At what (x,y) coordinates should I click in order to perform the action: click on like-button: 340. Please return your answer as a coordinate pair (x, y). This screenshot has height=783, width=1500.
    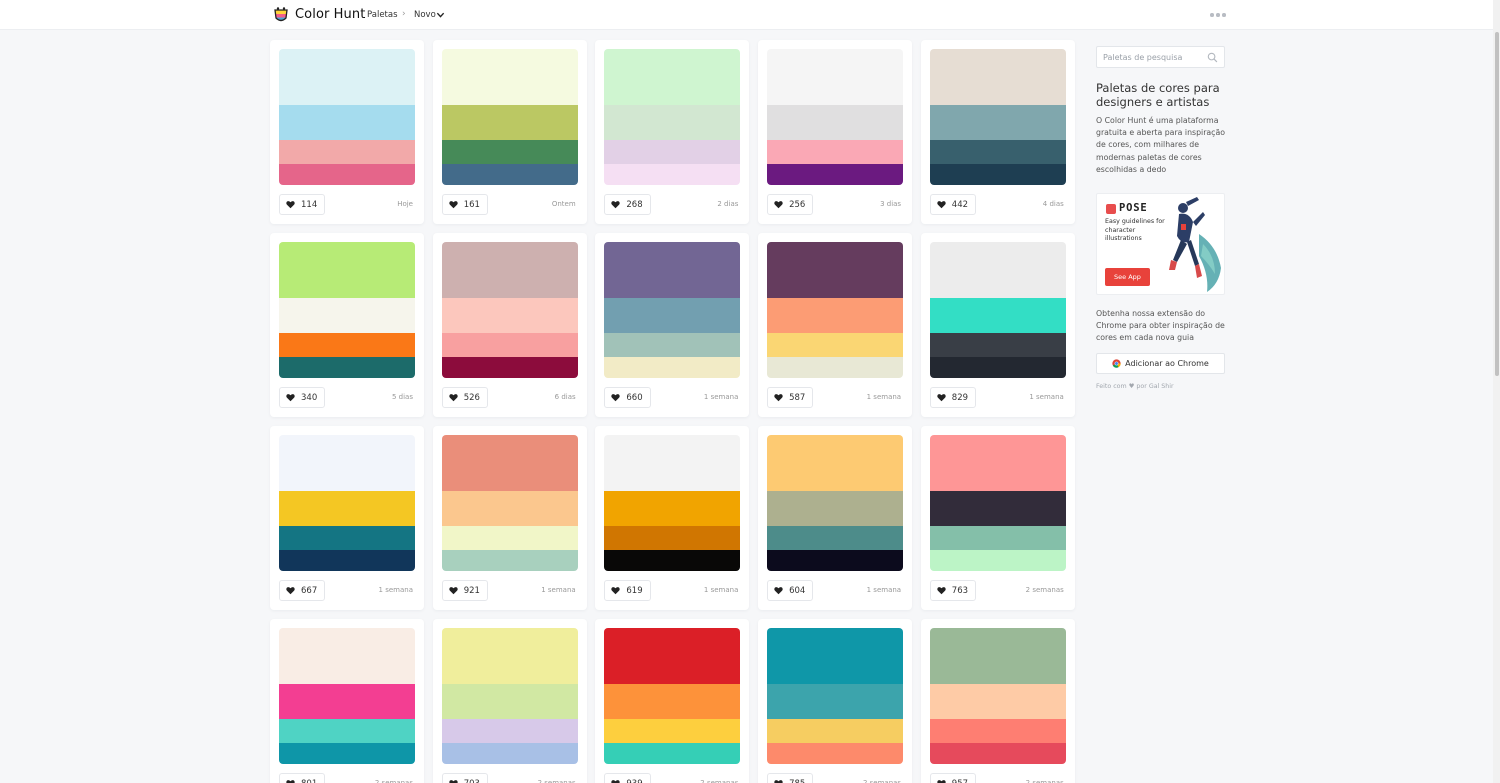
    Looking at the image, I should click on (302, 397).